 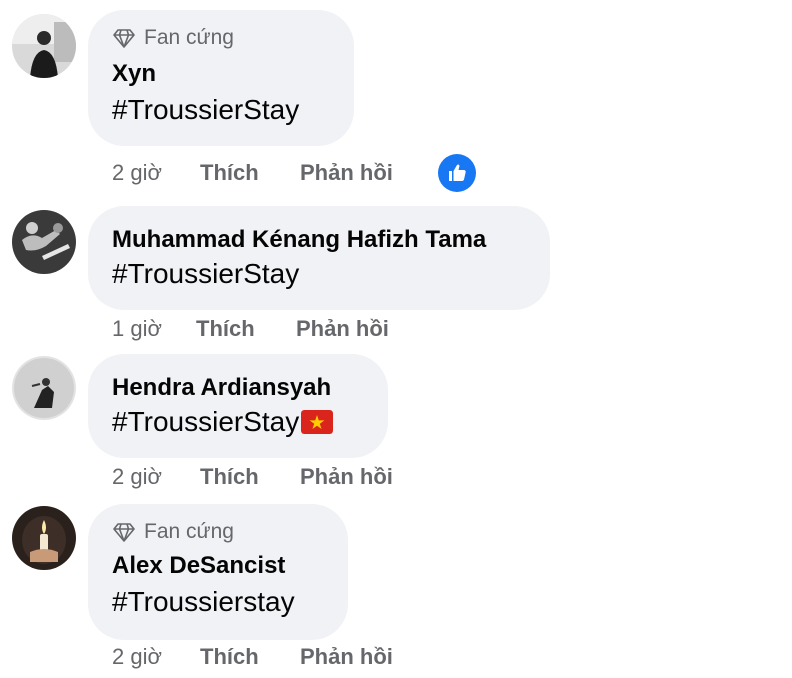 I want to click on like-reaction-icon, so click(x=457, y=173).